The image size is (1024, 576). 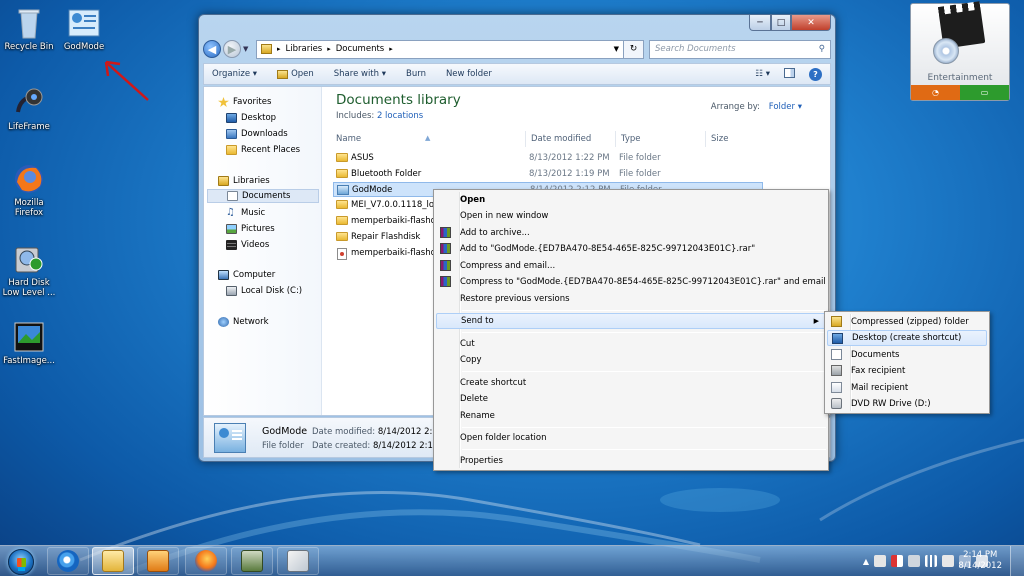 I want to click on menu-label: DVD RW Drive (D:), so click(x=891, y=404).